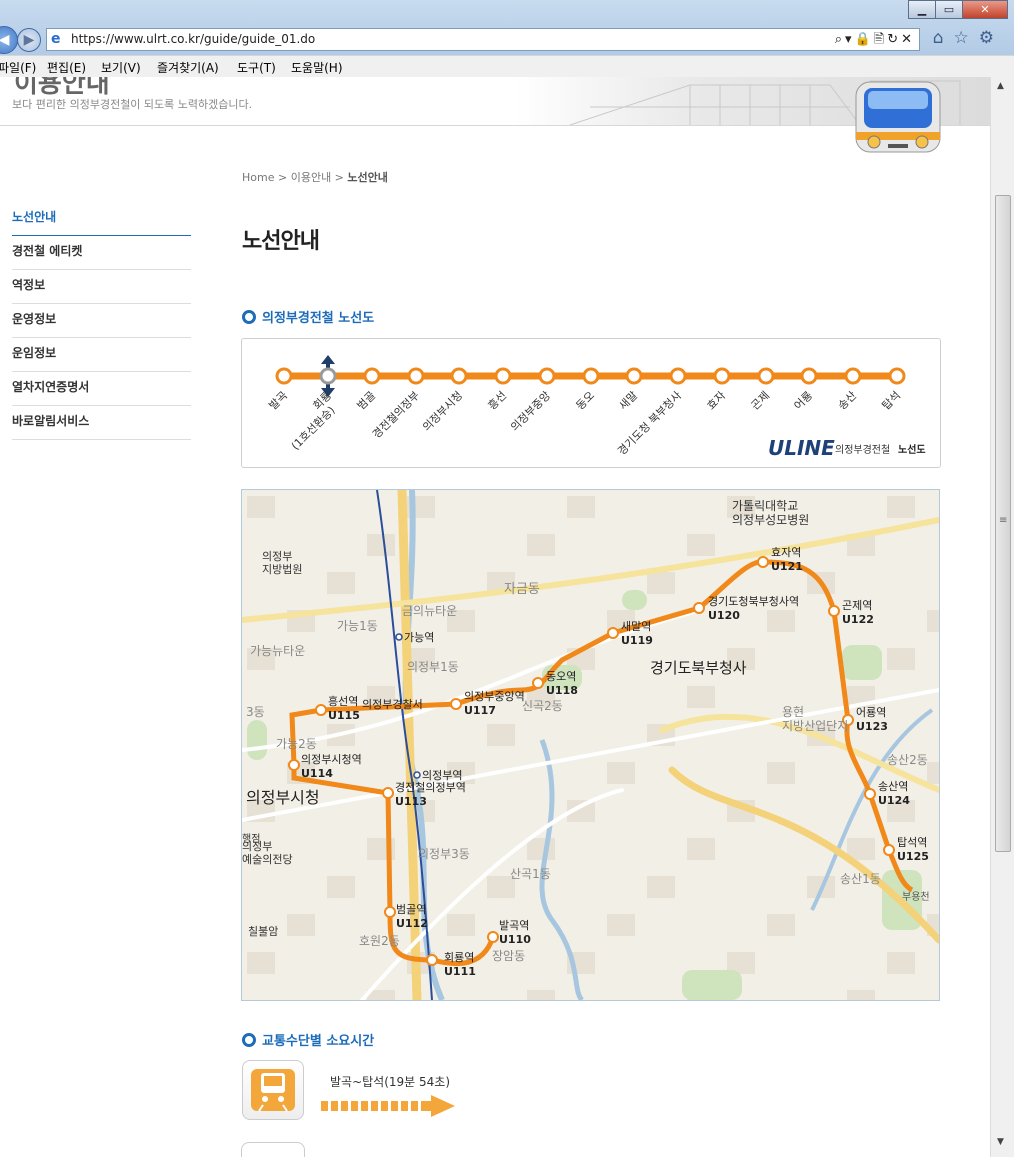 This screenshot has height=1157, width=1014. Describe the element at coordinates (515, 939) in the screenshot. I see `map-station-code: U110` at that location.